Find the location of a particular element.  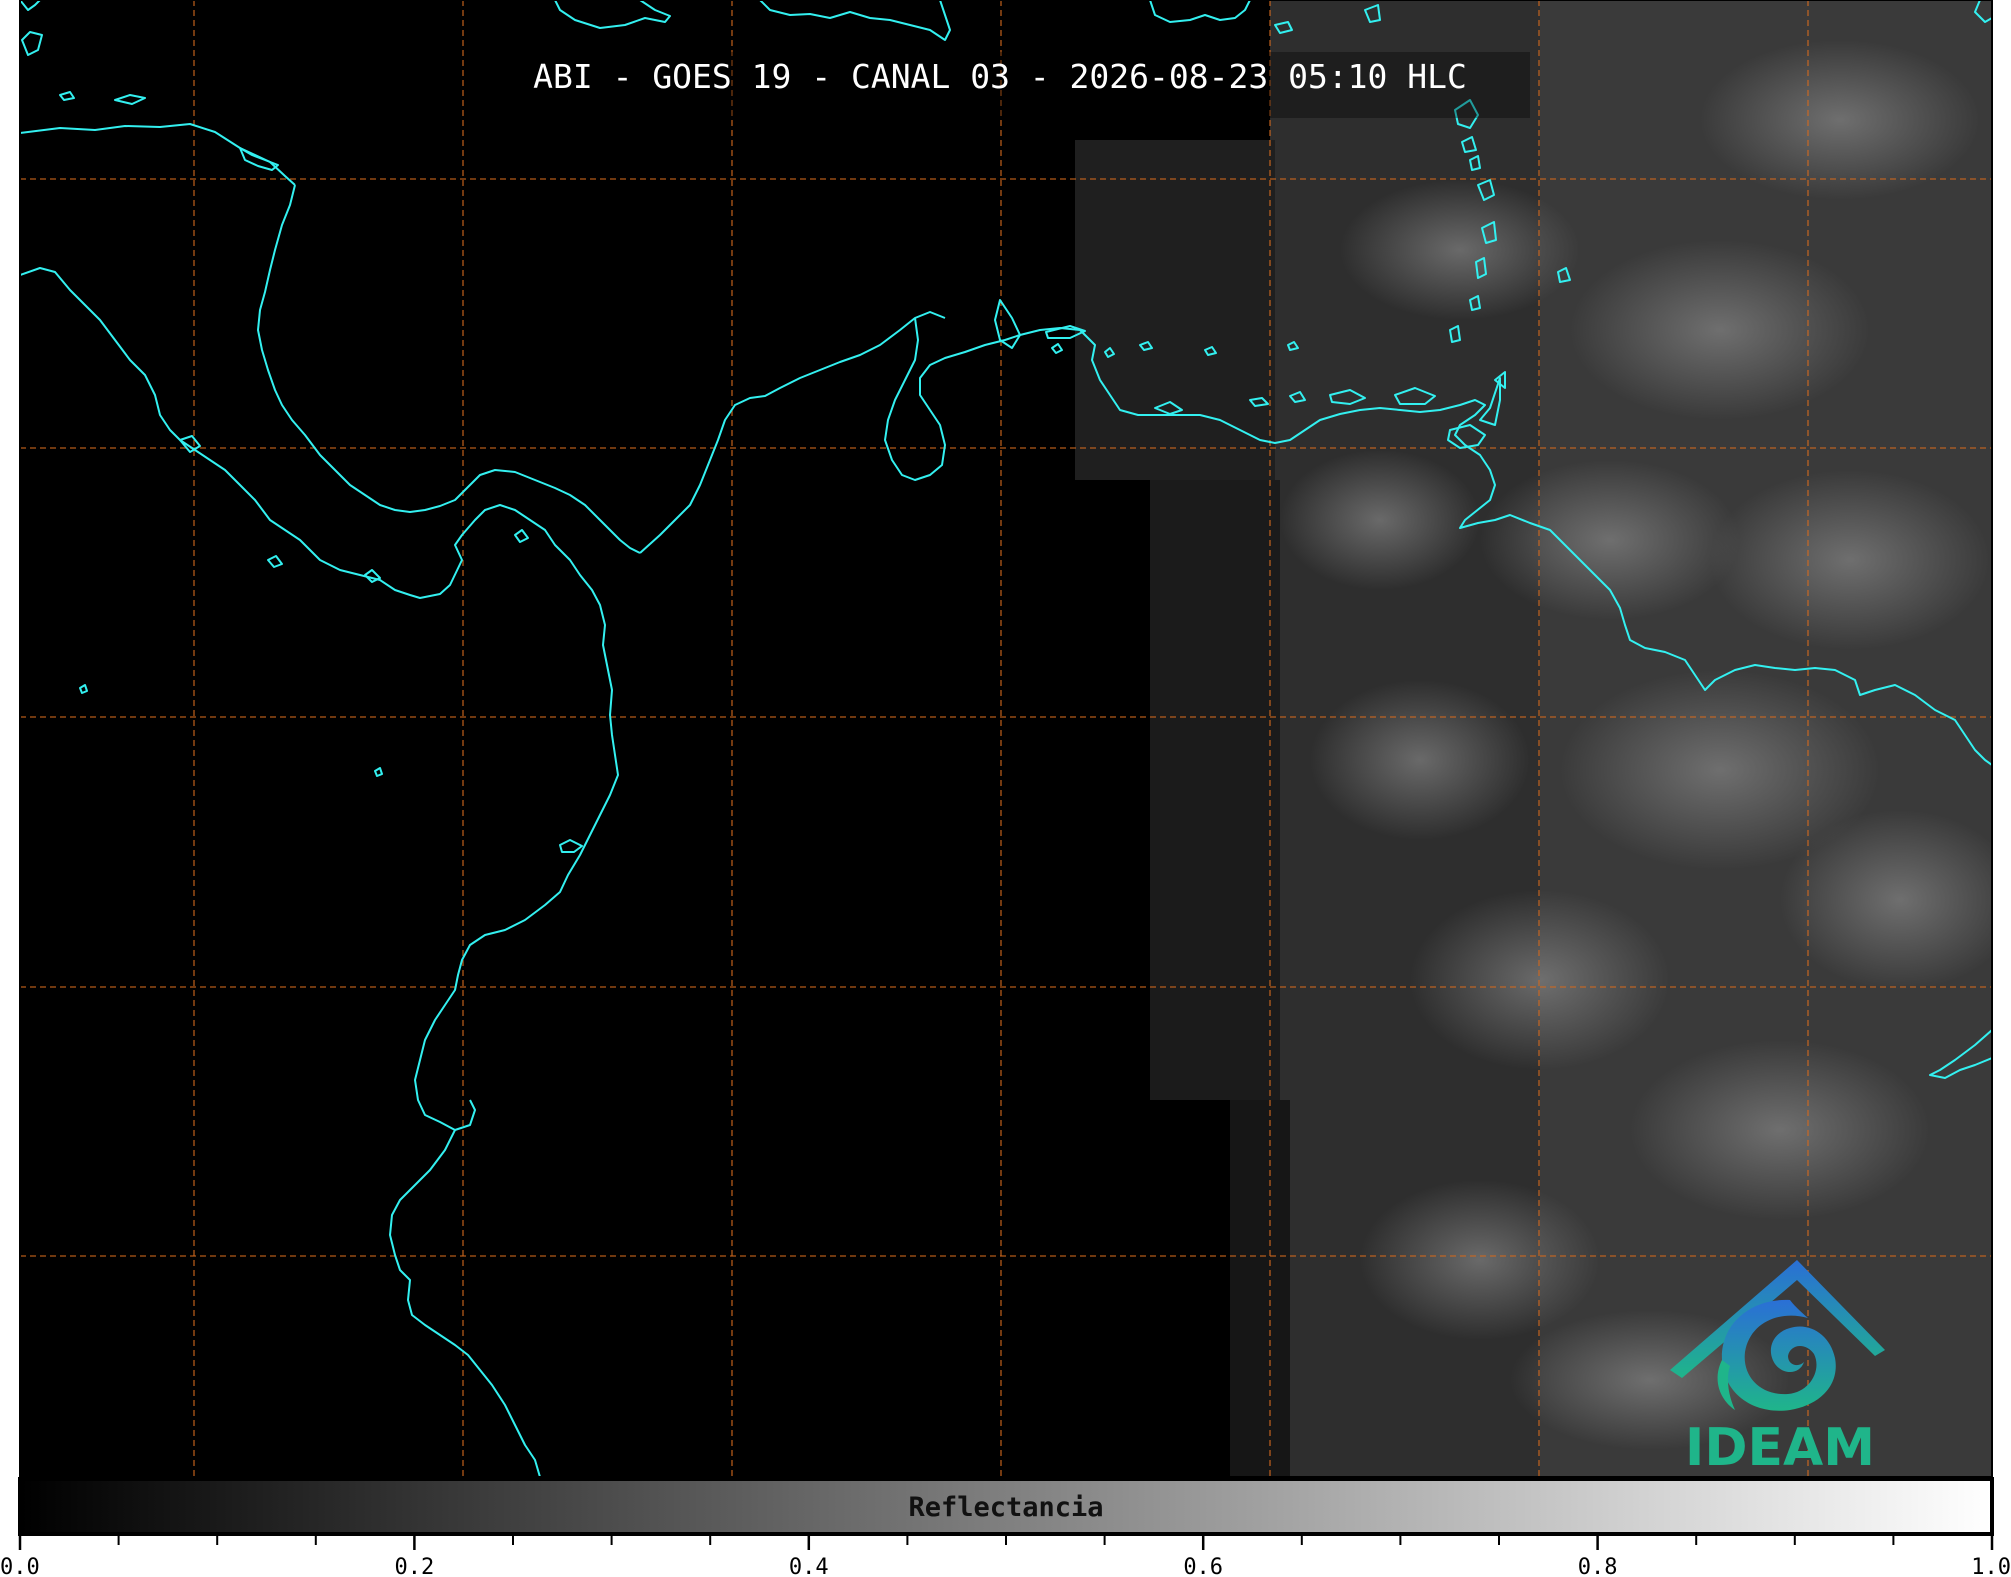

colorbar-label: Reflectancia is located at coordinates (1005, 1507).